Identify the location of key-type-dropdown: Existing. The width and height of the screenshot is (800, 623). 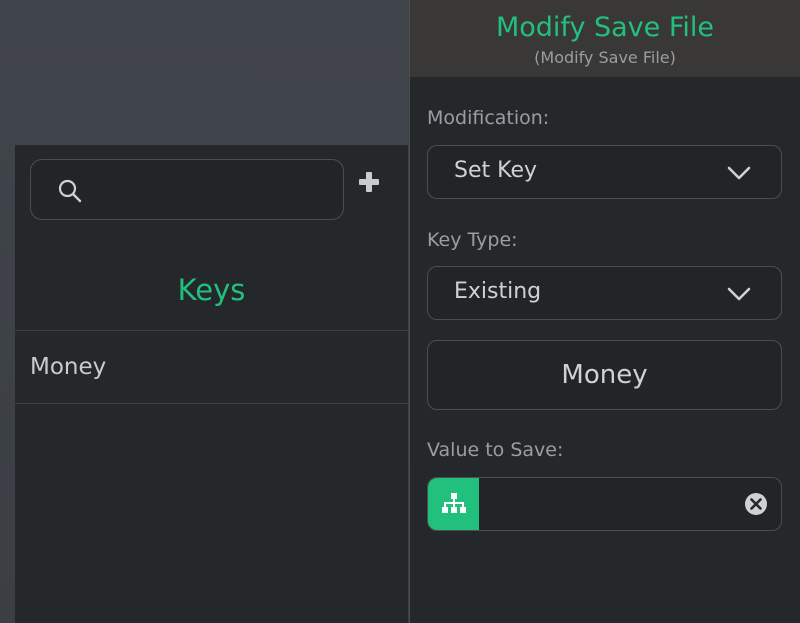
(604, 293).